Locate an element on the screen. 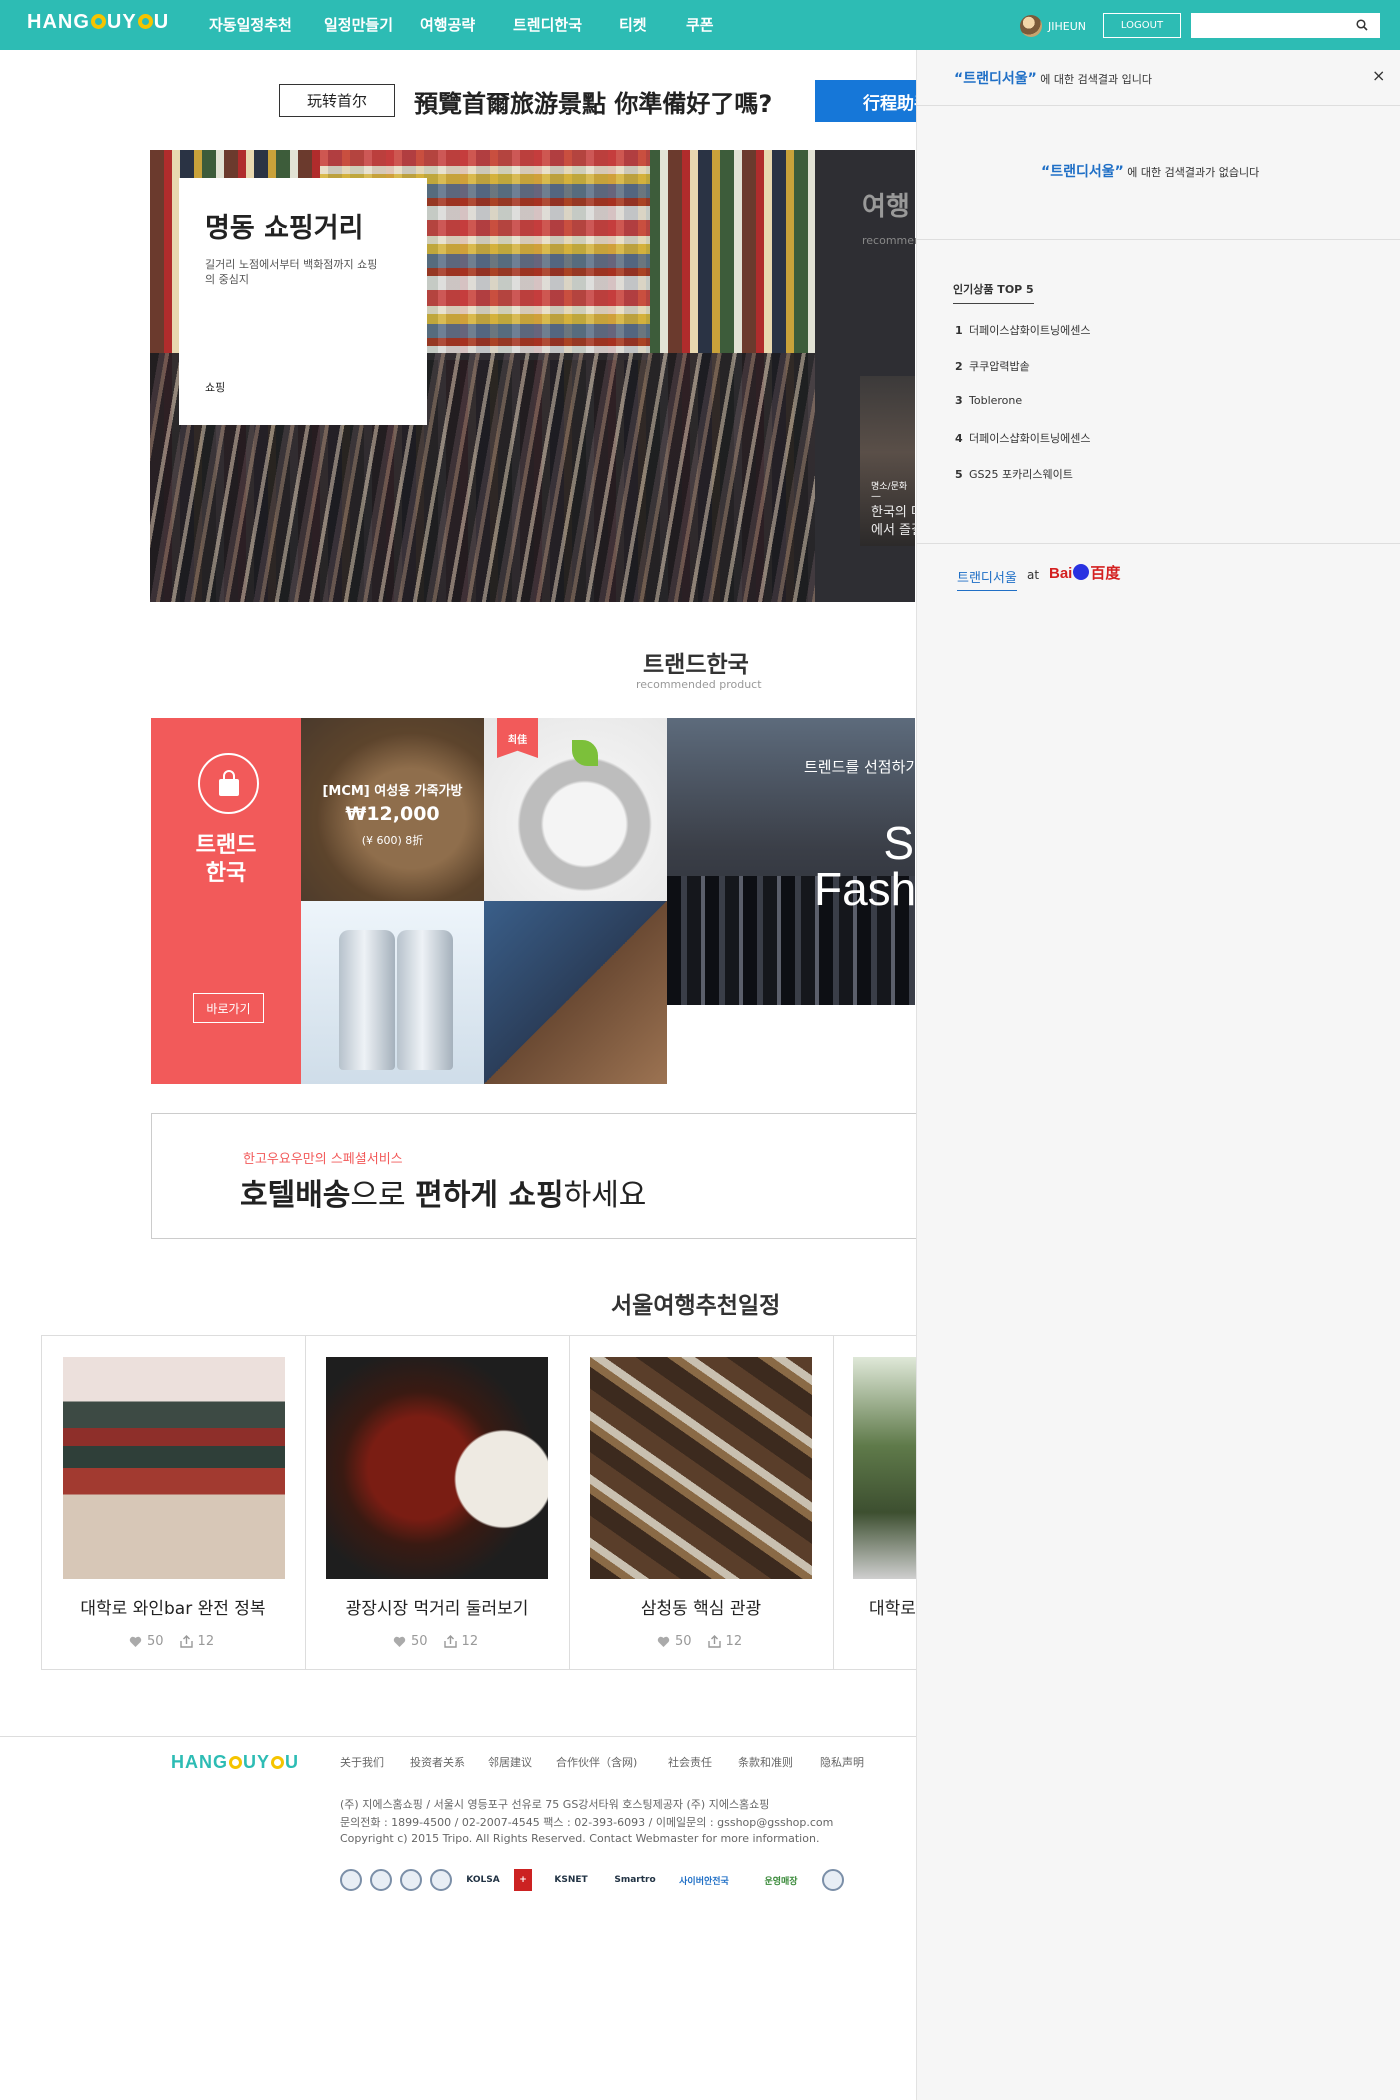 The width and height of the screenshot is (1400, 2100). hero-description: 길거리 노점에서부터 백화점까지 쇼핑의 중심지 is located at coordinates (291, 272).